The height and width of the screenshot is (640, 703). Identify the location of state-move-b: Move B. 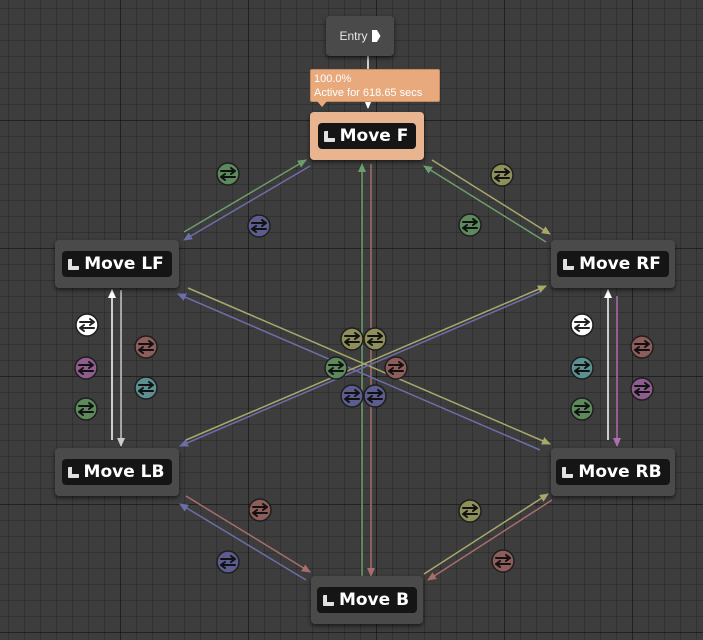
(367, 600).